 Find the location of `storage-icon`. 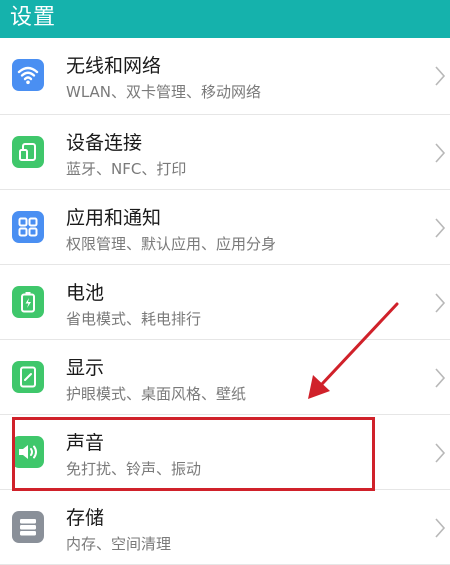

storage-icon is located at coordinates (28, 527).